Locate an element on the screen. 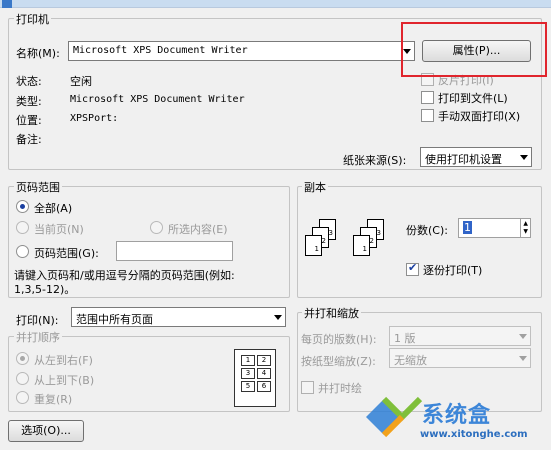  location-value: XPSPort: is located at coordinates (94, 118).